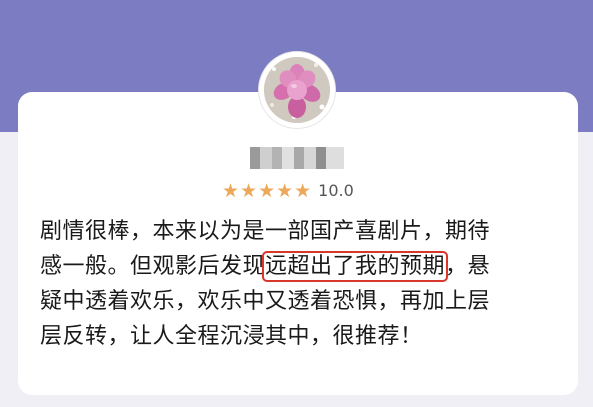 The width and height of the screenshot is (593, 407). I want to click on review-line: 感一般。但观影后发现远超出了我的预期，悬, so click(300, 266).